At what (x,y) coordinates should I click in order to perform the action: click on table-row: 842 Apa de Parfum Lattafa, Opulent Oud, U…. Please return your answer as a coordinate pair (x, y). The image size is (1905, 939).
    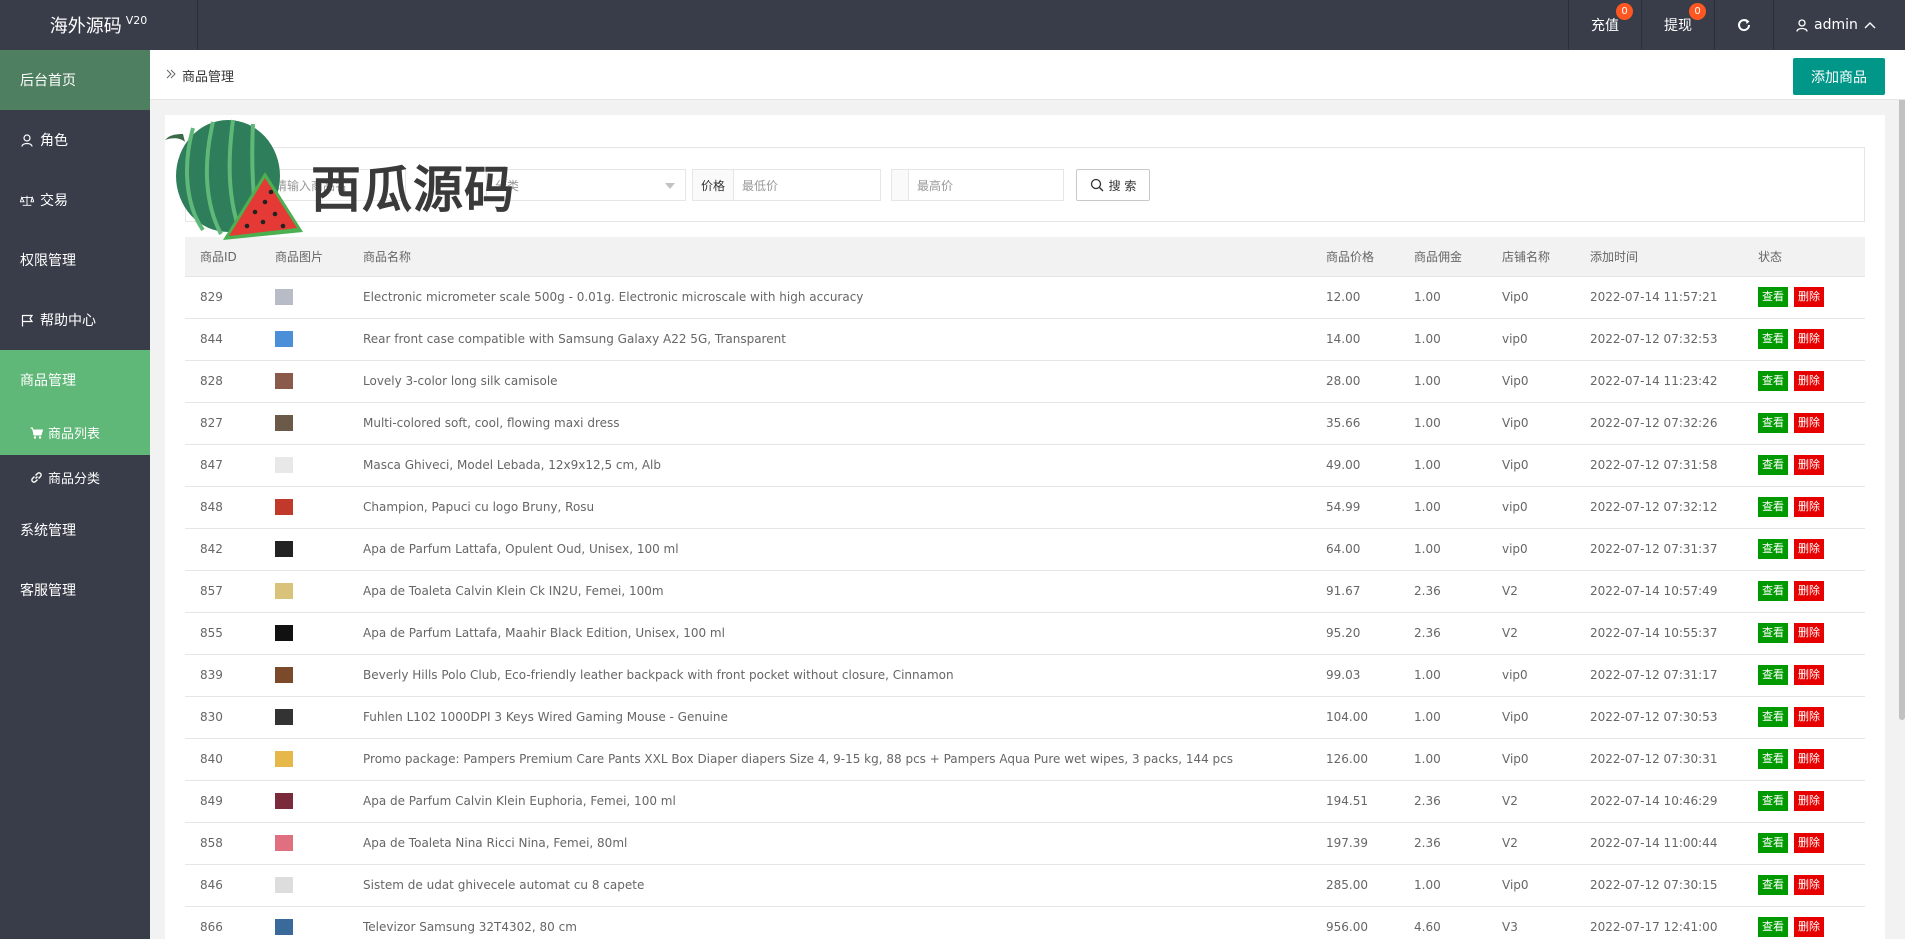
    Looking at the image, I should click on (1025, 549).